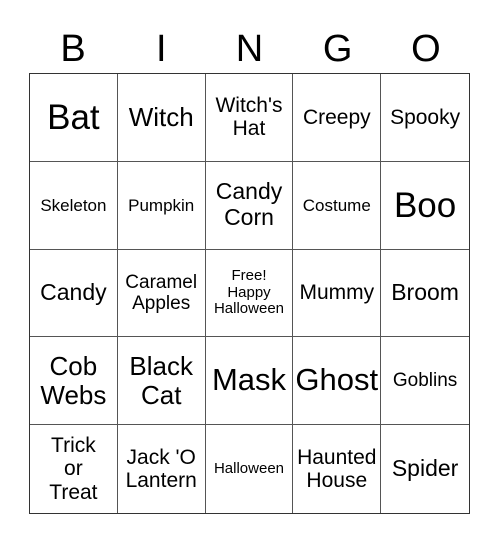 The width and height of the screenshot is (500, 544). Describe the element at coordinates (161, 118) in the screenshot. I see `bingo-cell: Witch` at that location.